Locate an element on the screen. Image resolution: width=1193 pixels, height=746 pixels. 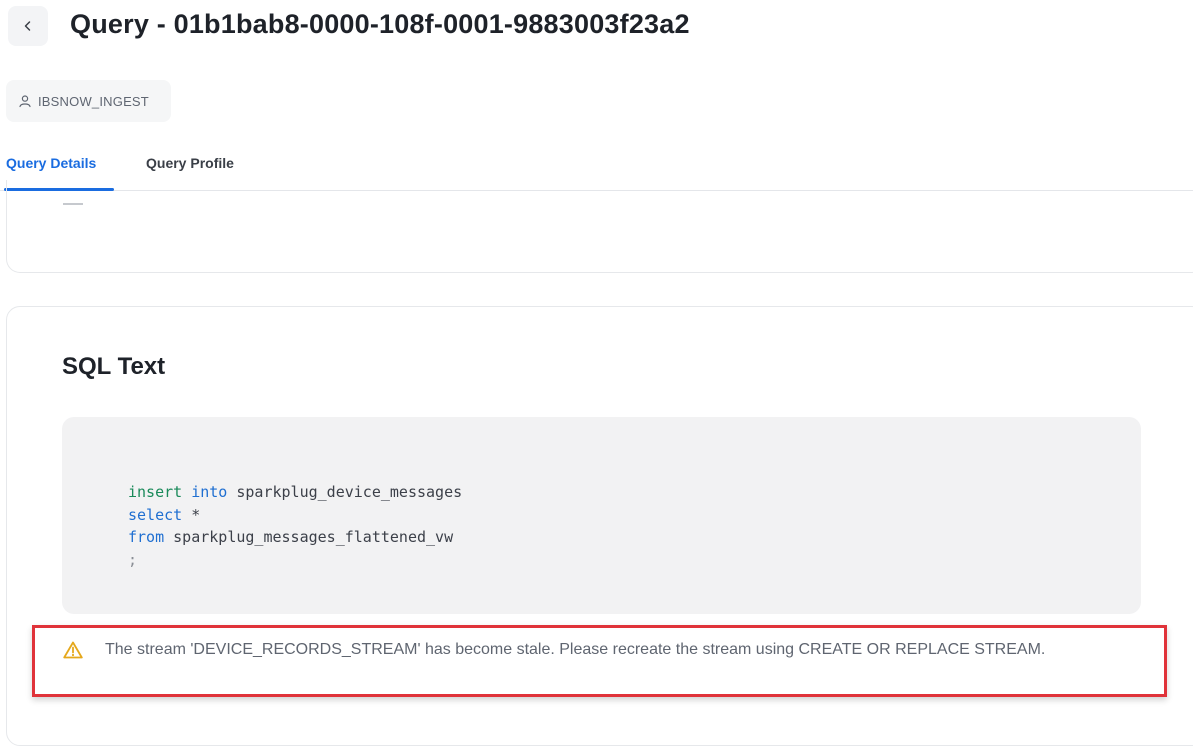
code-keyword: insert is located at coordinates (155, 492).